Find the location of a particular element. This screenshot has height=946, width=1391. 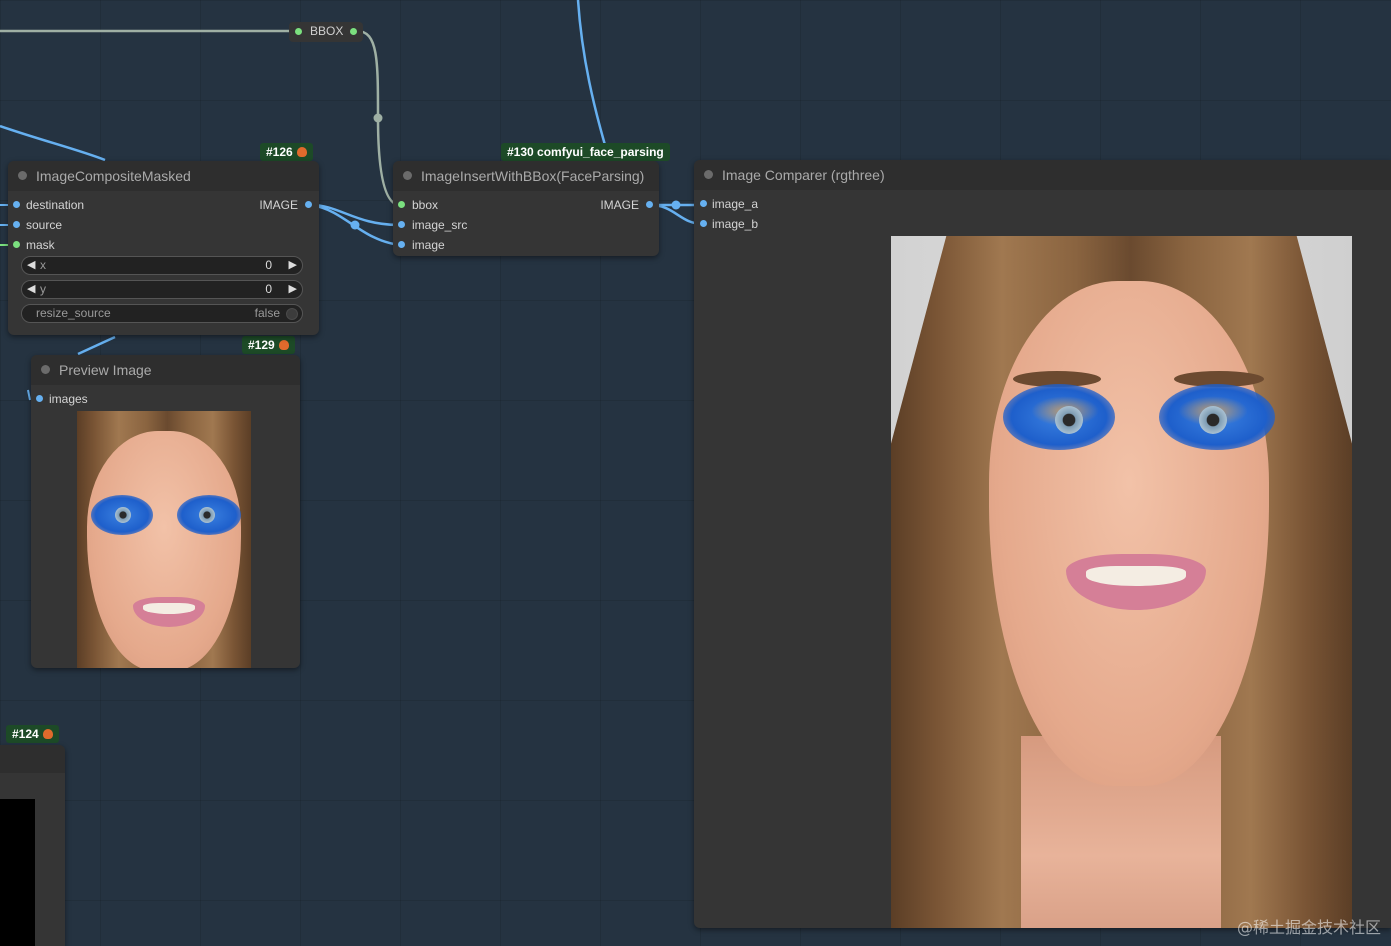

wire-left-blue is located at coordinates (53, 143).